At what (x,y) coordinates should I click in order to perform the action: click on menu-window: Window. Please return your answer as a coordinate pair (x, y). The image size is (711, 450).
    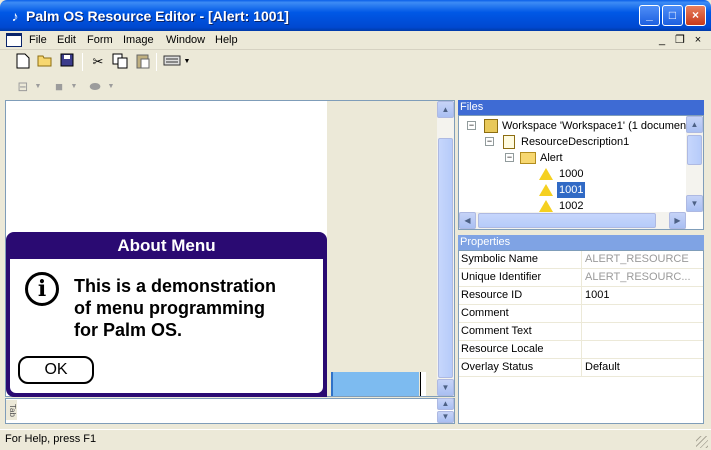
    Looking at the image, I should click on (185, 40).